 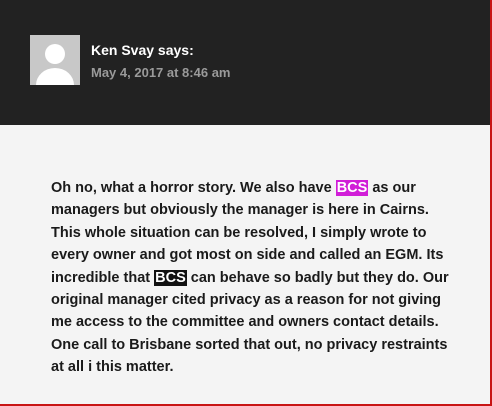 I want to click on comment-author: Ken Svay says:, so click(x=142, y=50).